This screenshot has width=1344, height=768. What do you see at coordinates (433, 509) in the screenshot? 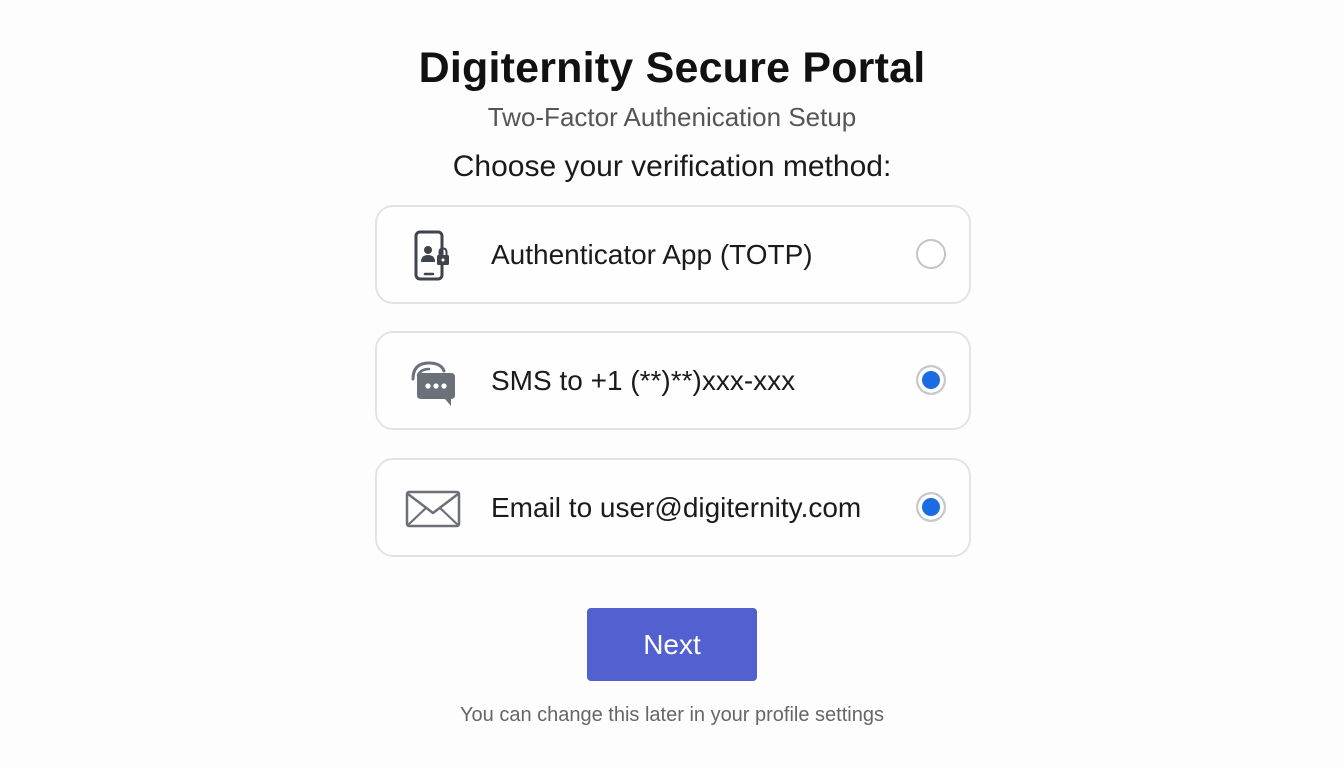
I see `envelope-icon` at bounding box center [433, 509].